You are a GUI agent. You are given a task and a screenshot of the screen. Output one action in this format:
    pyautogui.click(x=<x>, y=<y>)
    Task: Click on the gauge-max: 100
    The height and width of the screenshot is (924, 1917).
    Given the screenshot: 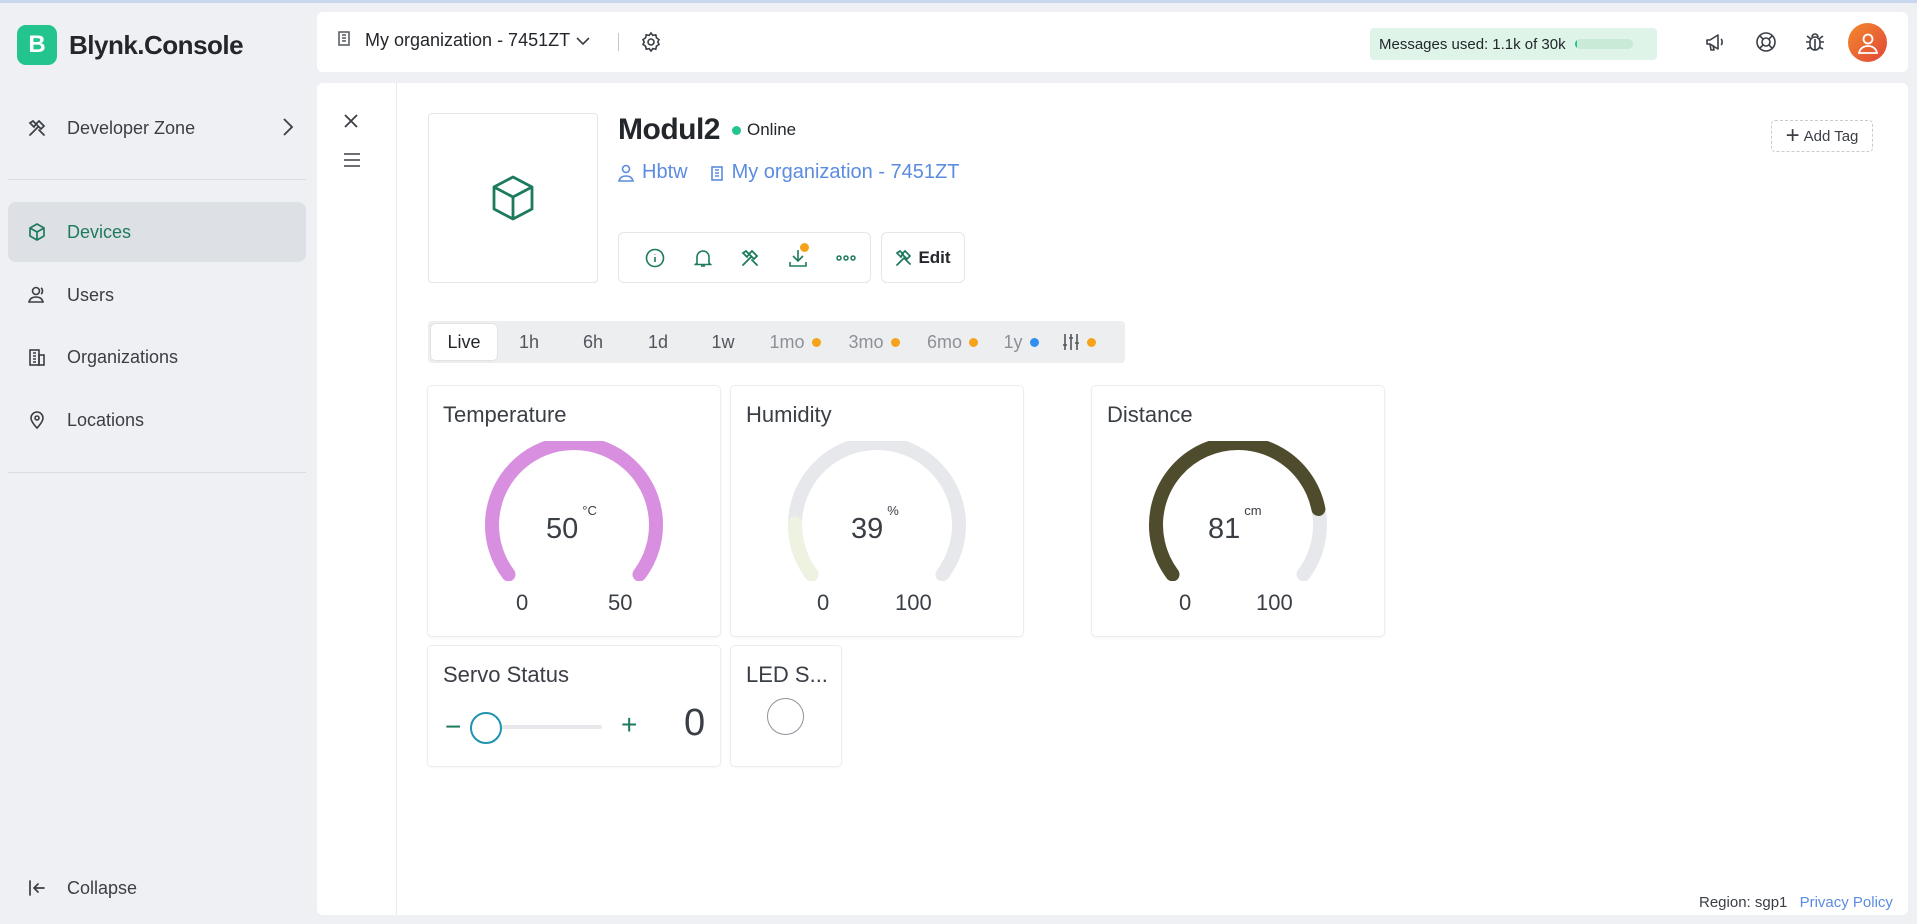 What is the action you would take?
    pyautogui.click(x=913, y=602)
    